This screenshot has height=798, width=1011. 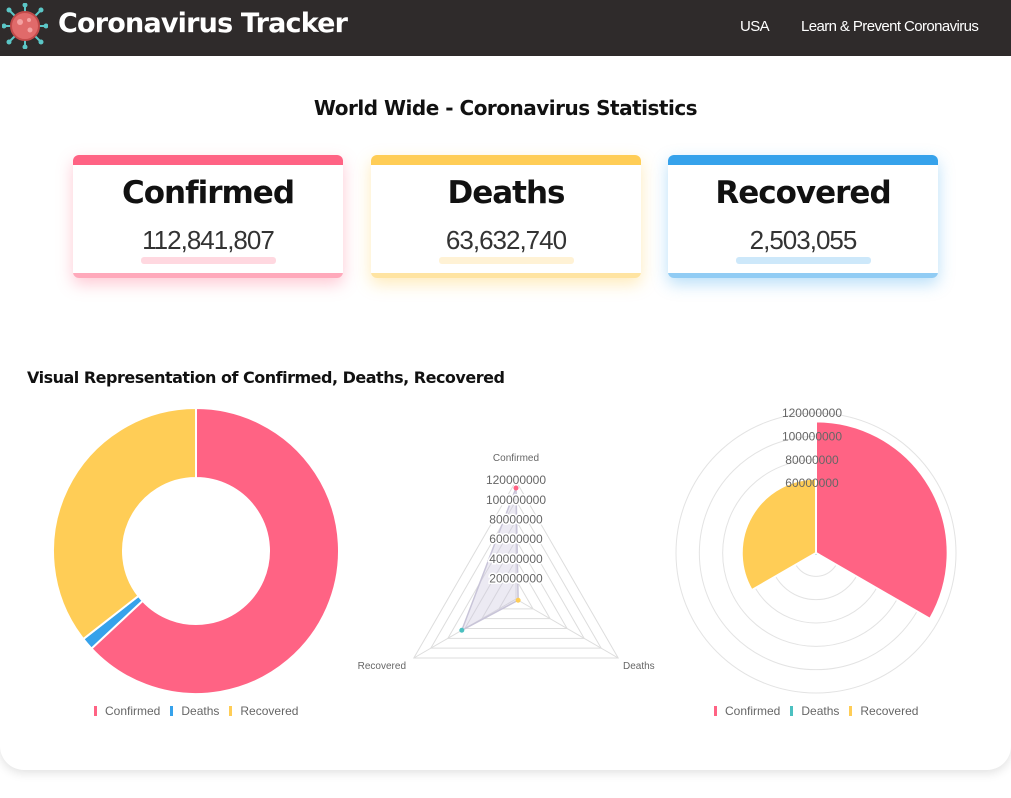 I want to click on polar-slice-confirmed, so click(x=882, y=520).